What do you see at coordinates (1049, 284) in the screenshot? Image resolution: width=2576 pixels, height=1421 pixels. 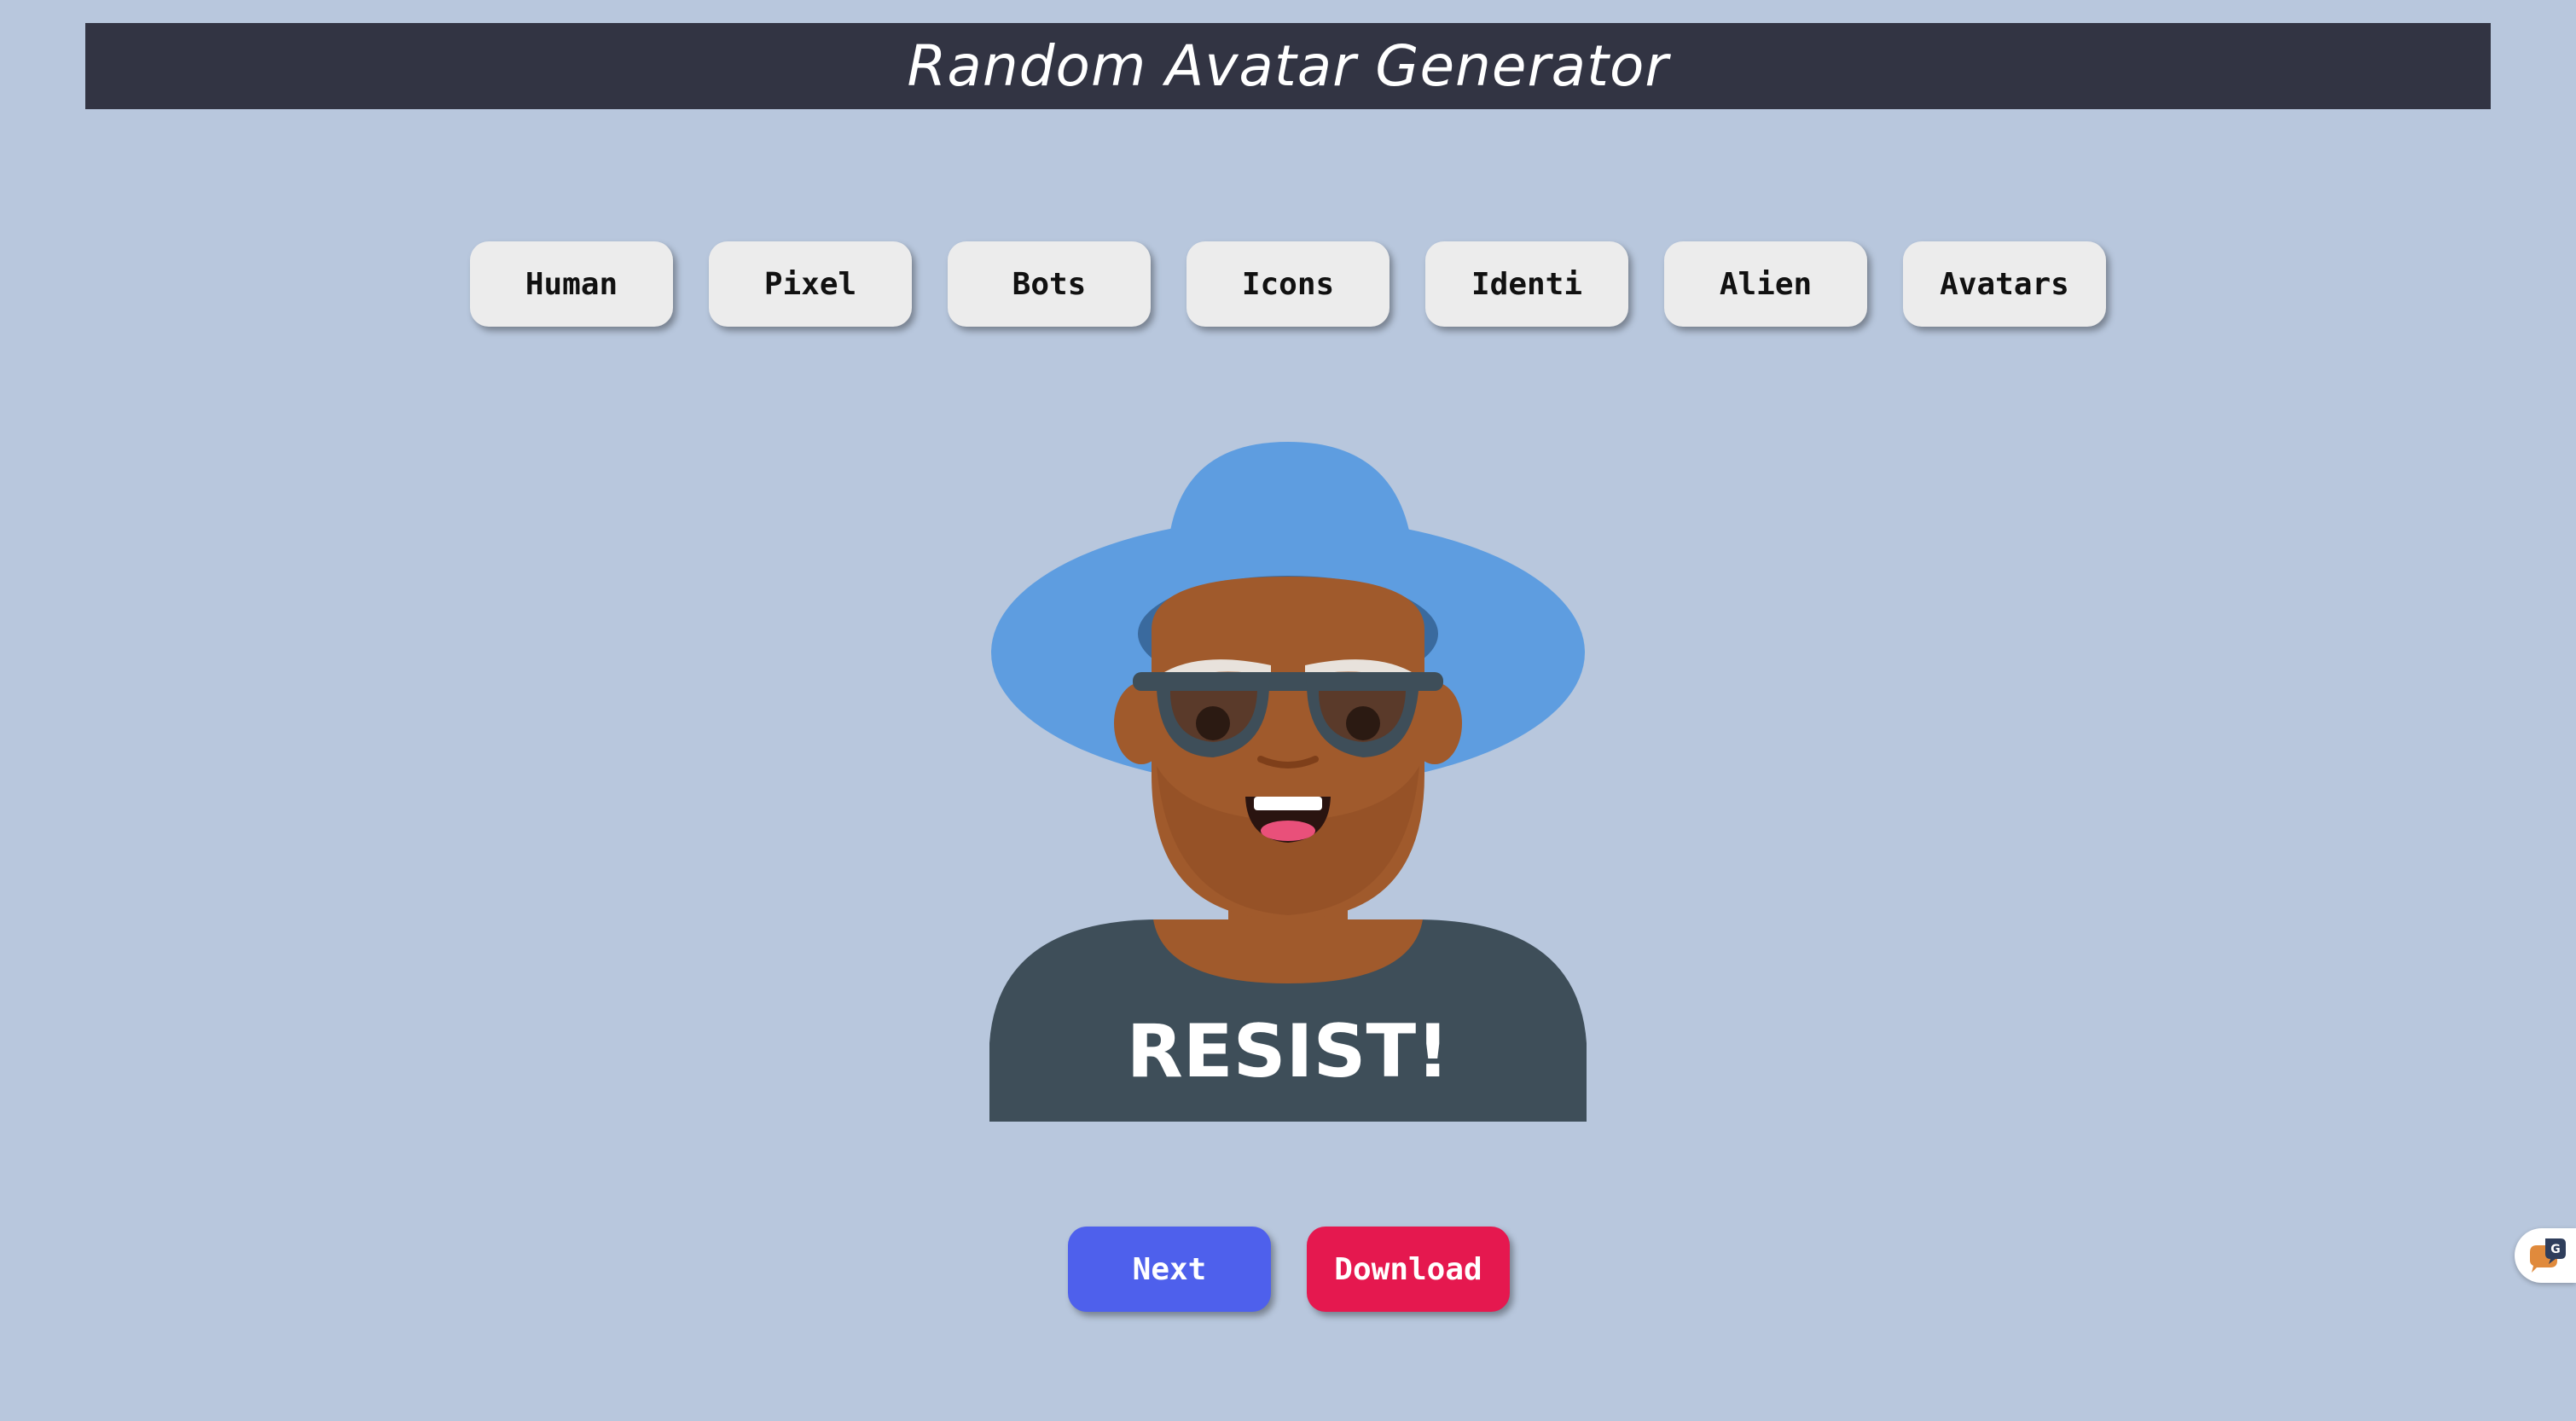 I see `category-bots-button: Bots` at bounding box center [1049, 284].